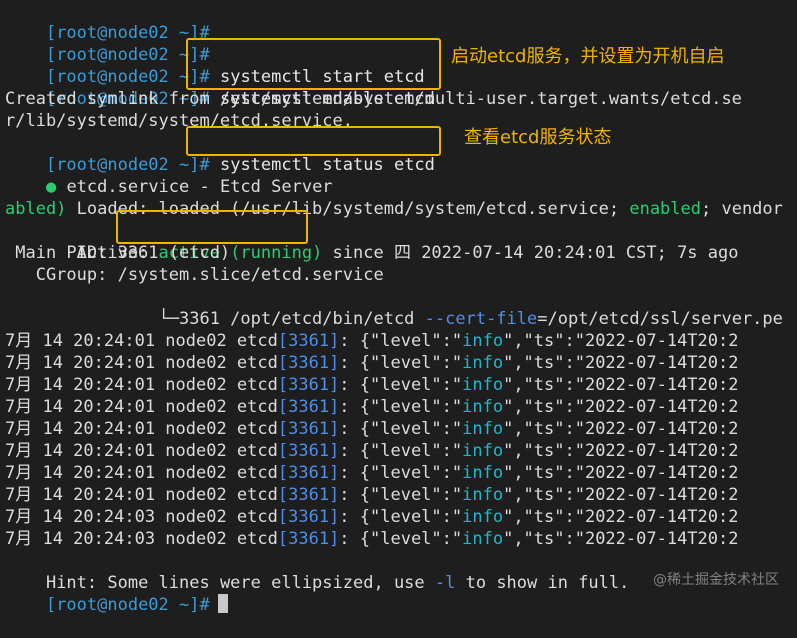 This screenshot has width=797, height=638. I want to click on active-since: since 四 2022-07-14 20:24:01 CST; 7s ago, so click(530, 253).